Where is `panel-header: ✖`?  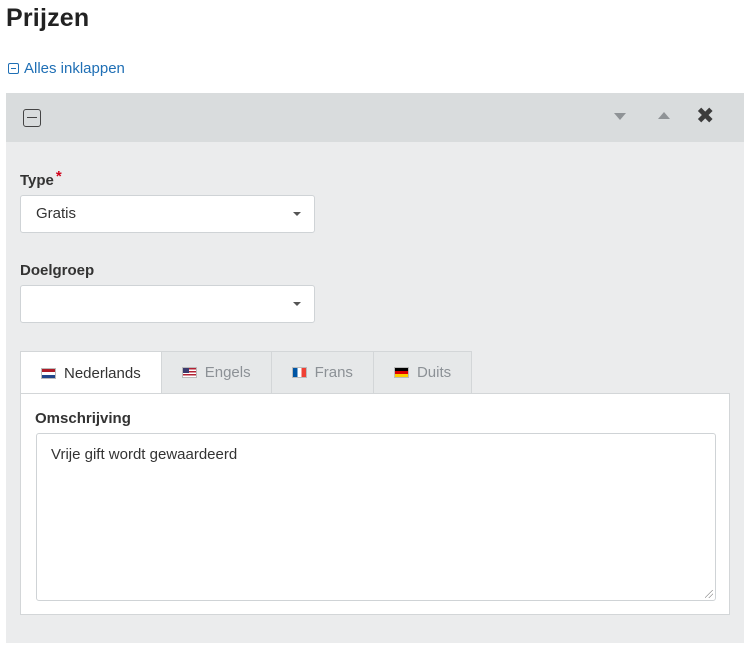
panel-header: ✖ is located at coordinates (375, 117).